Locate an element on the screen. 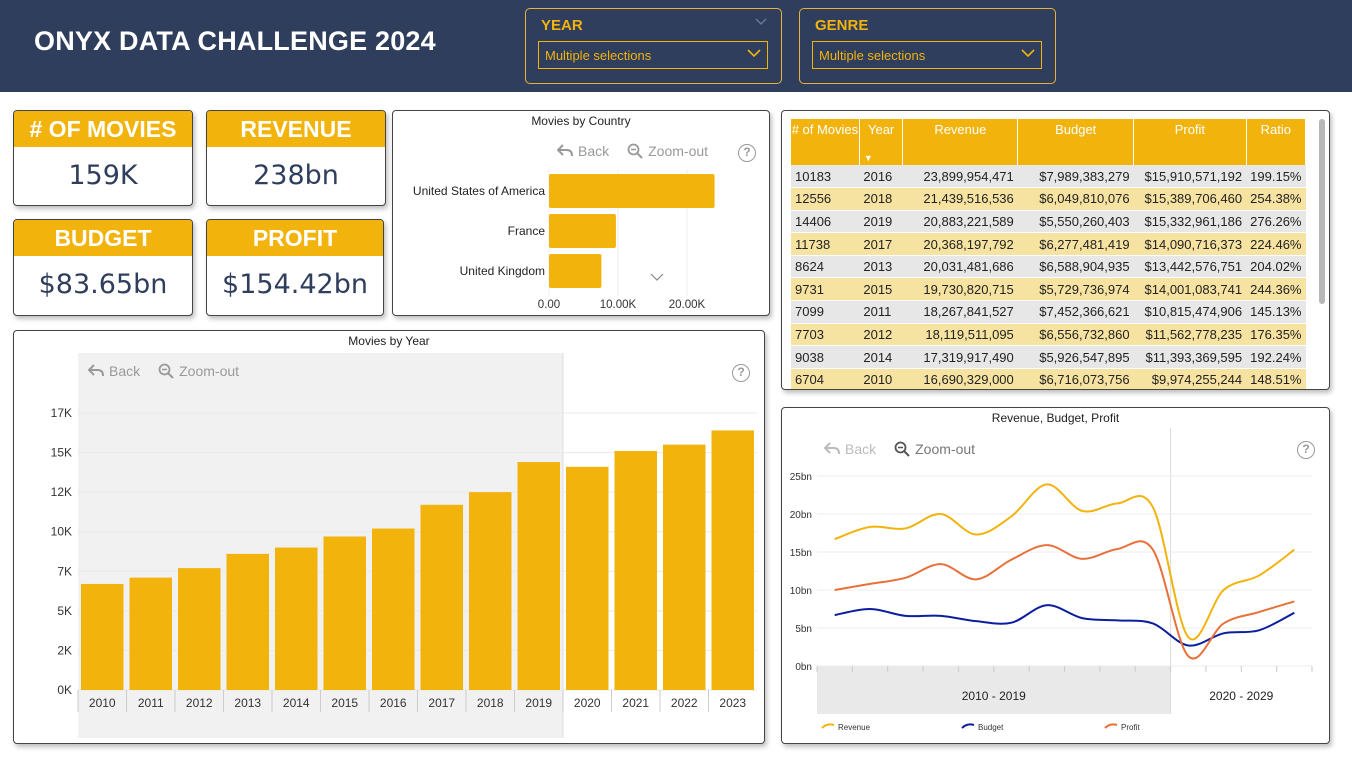  x-tick-label: 2015 is located at coordinates (344, 703).